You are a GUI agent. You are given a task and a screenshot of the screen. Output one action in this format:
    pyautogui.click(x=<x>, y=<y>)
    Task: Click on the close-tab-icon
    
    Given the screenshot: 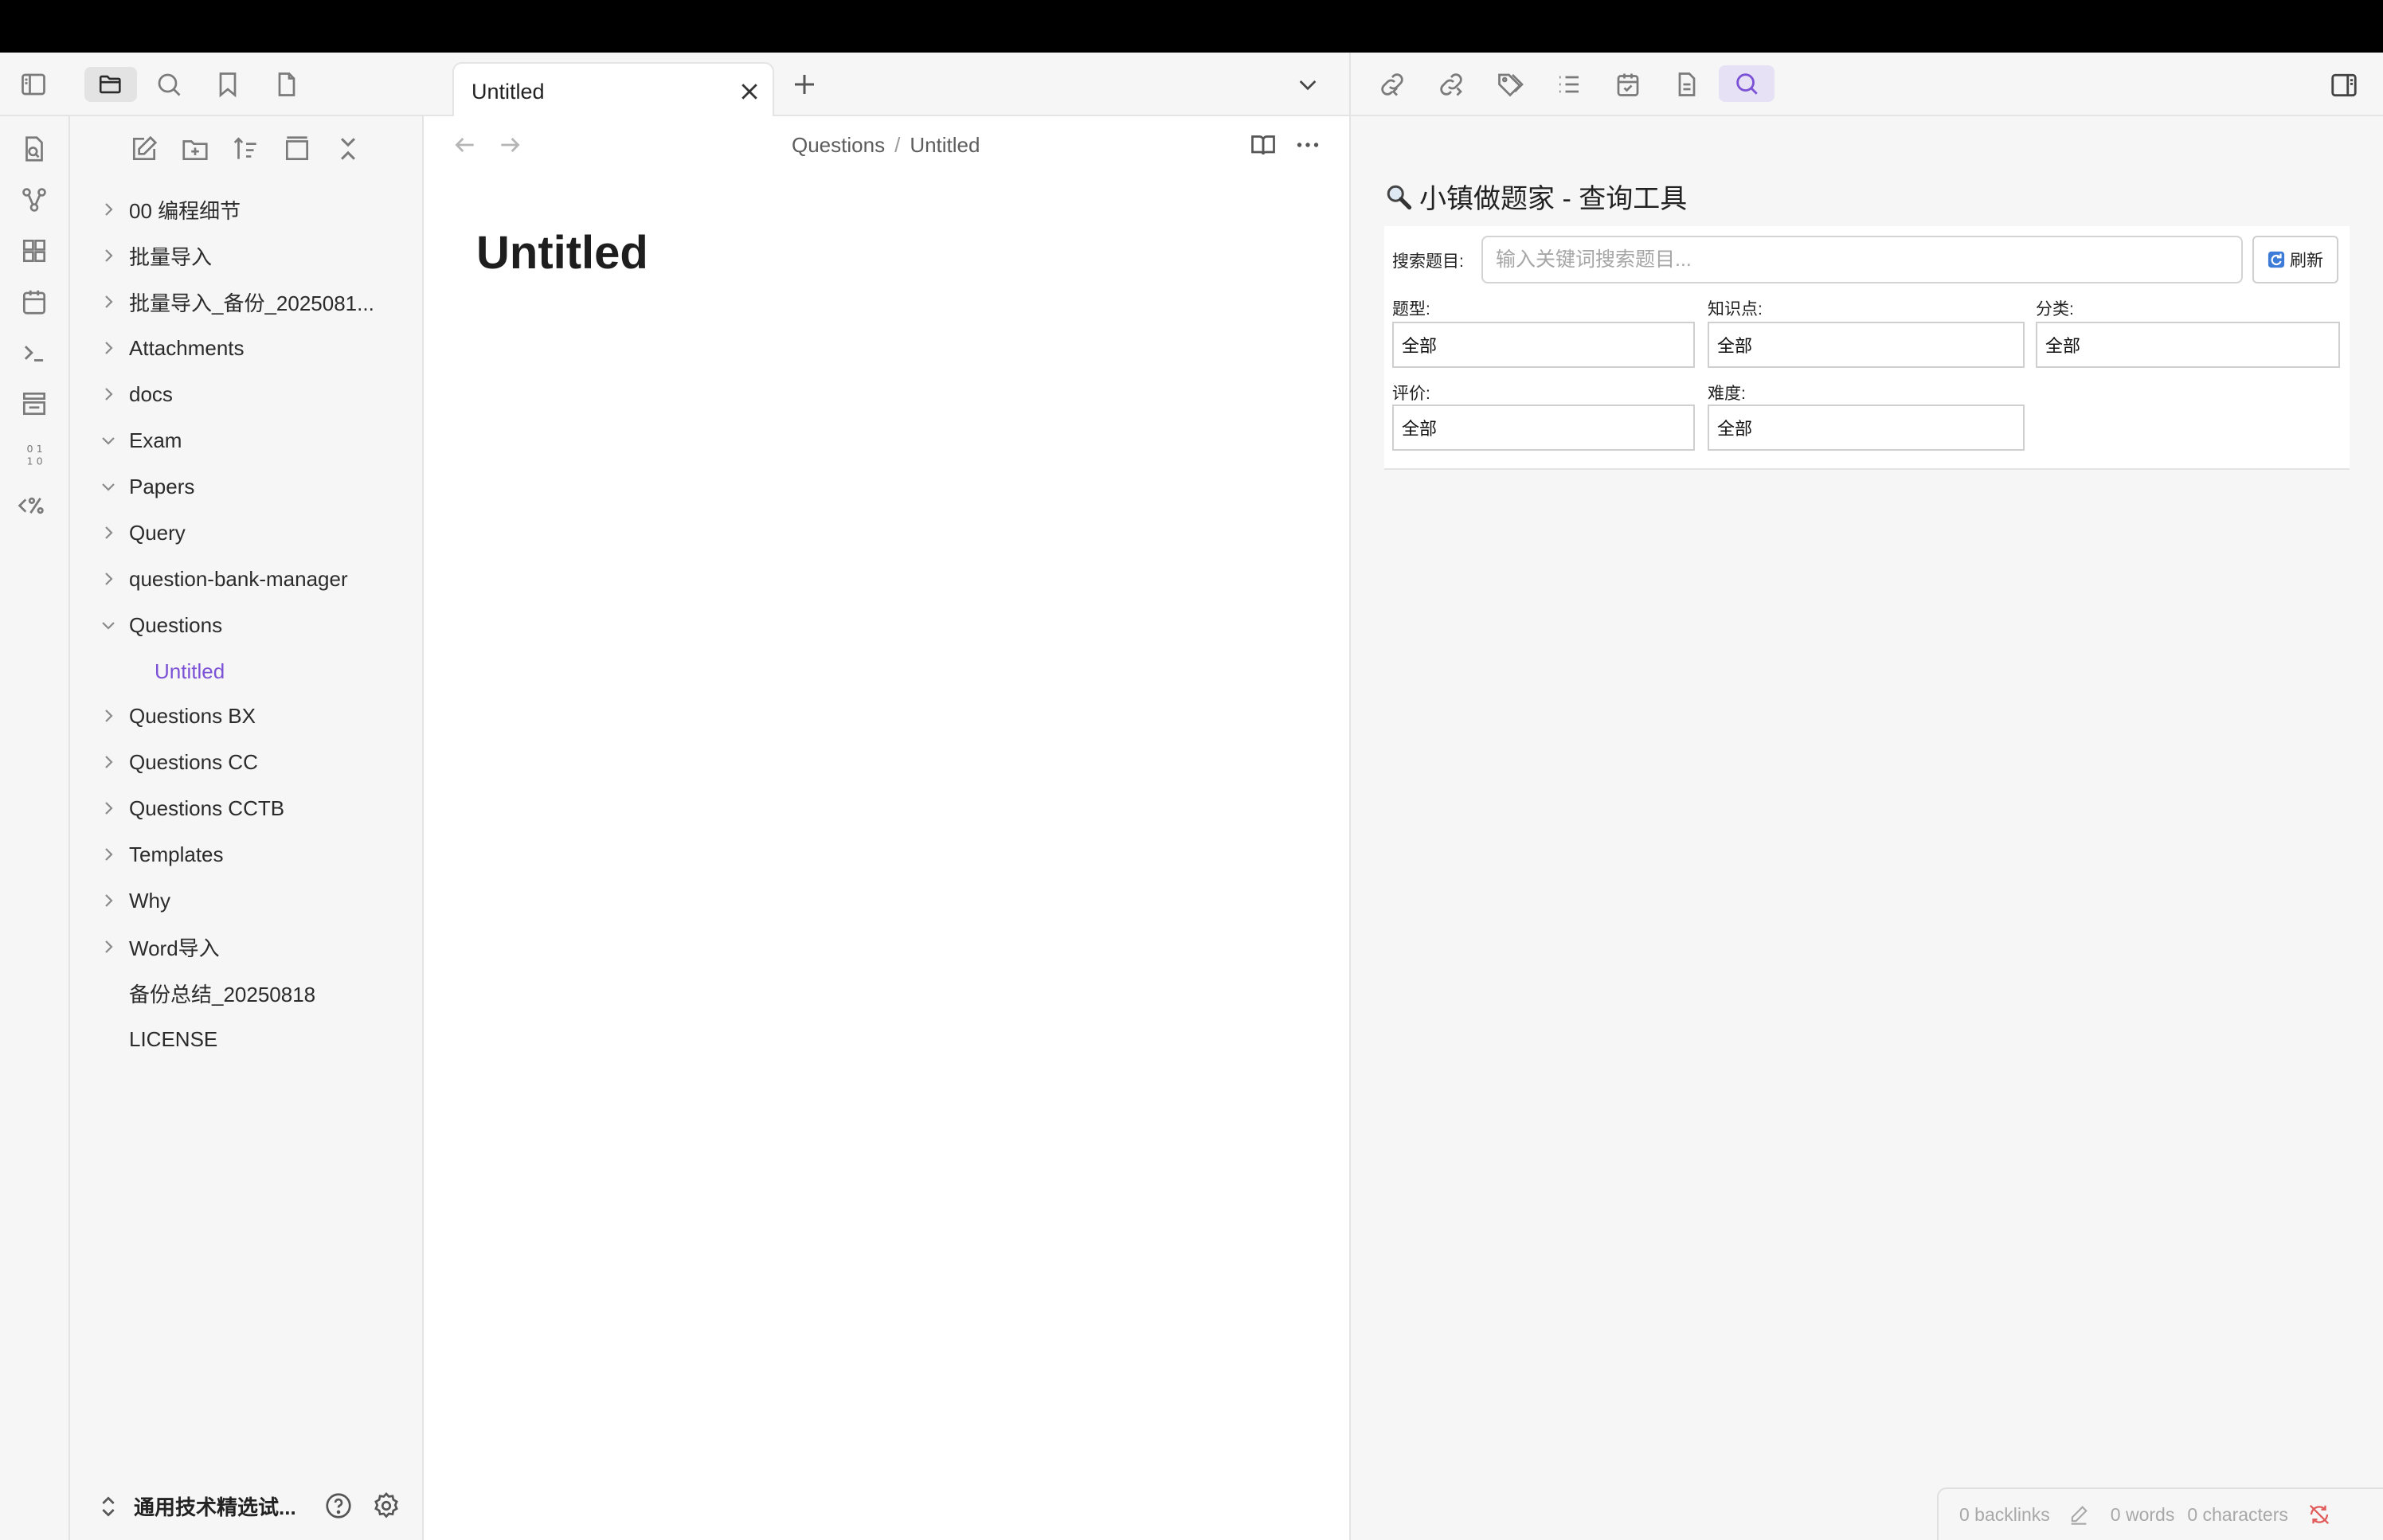 What is the action you would take?
    pyautogui.click(x=749, y=92)
    